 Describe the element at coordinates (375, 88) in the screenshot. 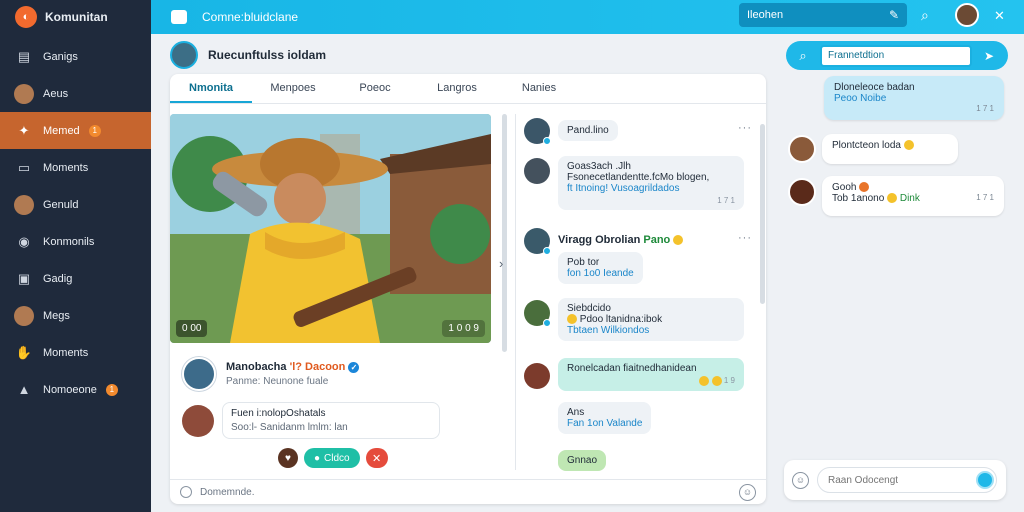

I see `tab-poeoc: Poeoc` at that location.